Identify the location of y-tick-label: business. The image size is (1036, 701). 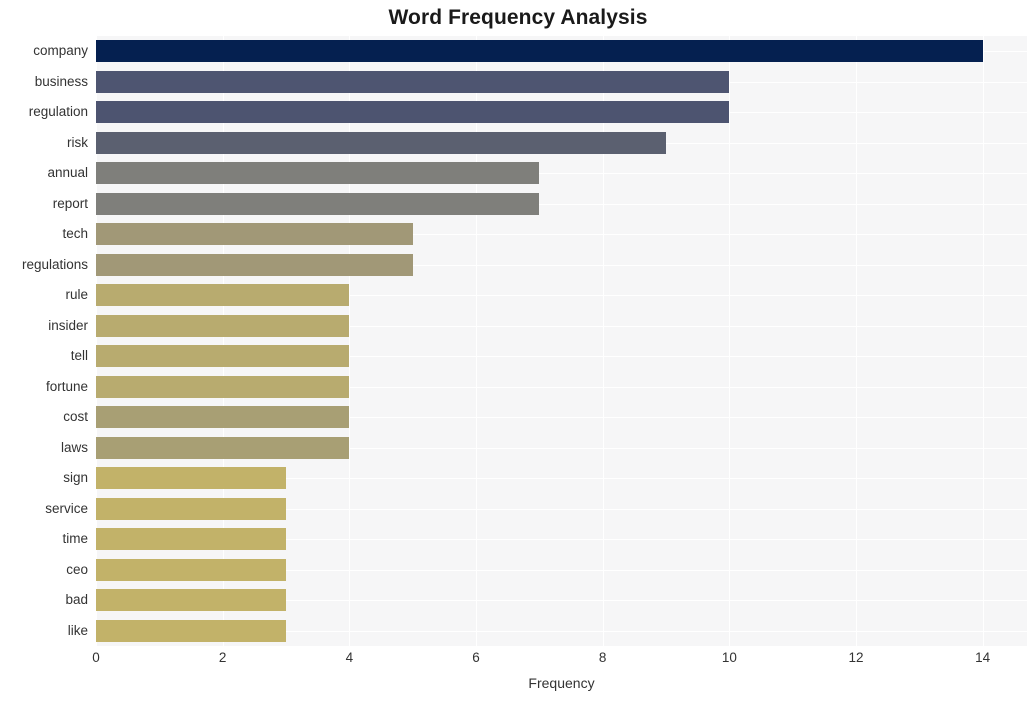
(61, 81).